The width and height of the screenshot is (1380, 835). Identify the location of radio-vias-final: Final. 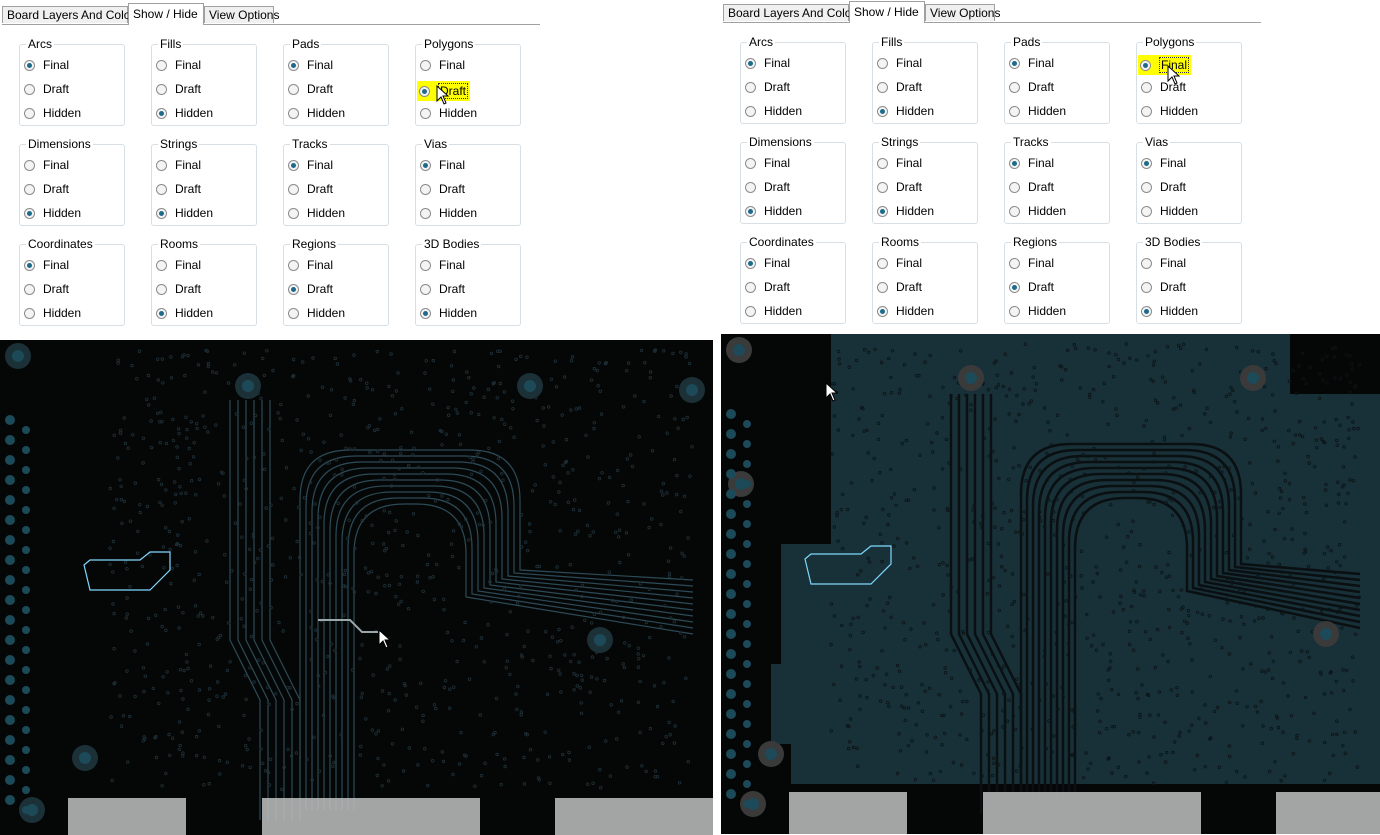
(1163, 163).